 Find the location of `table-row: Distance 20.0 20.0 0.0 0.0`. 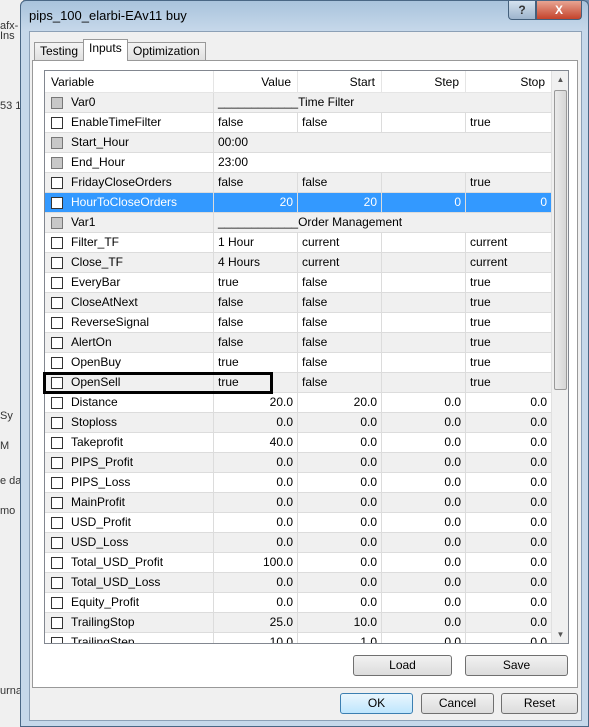

table-row: Distance 20.0 20.0 0.0 0.0 is located at coordinates (298, 403).